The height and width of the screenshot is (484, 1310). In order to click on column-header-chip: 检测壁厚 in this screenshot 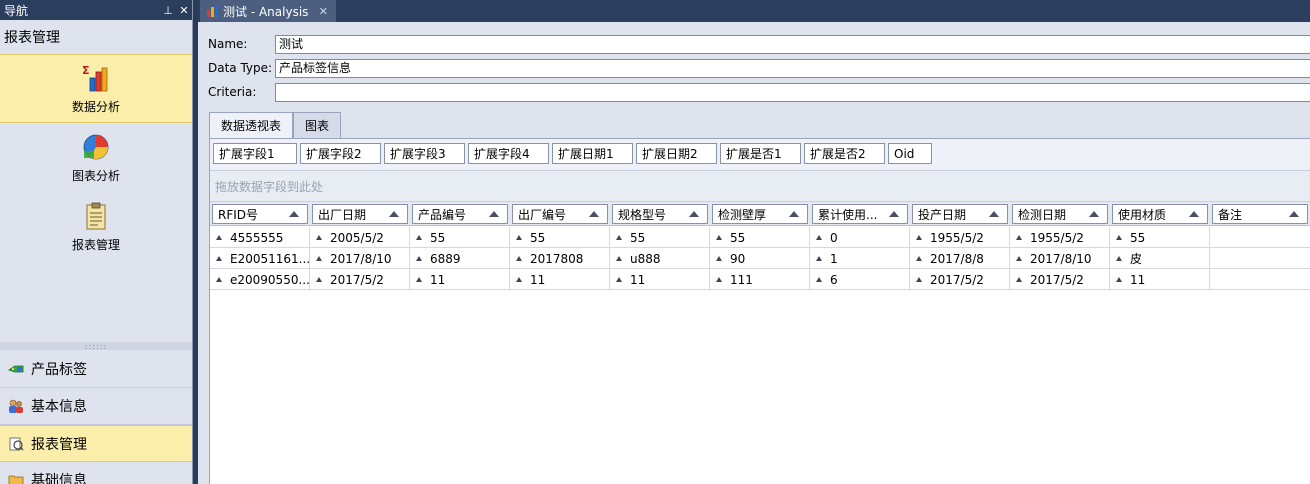, I will do `click(760, 214)`.